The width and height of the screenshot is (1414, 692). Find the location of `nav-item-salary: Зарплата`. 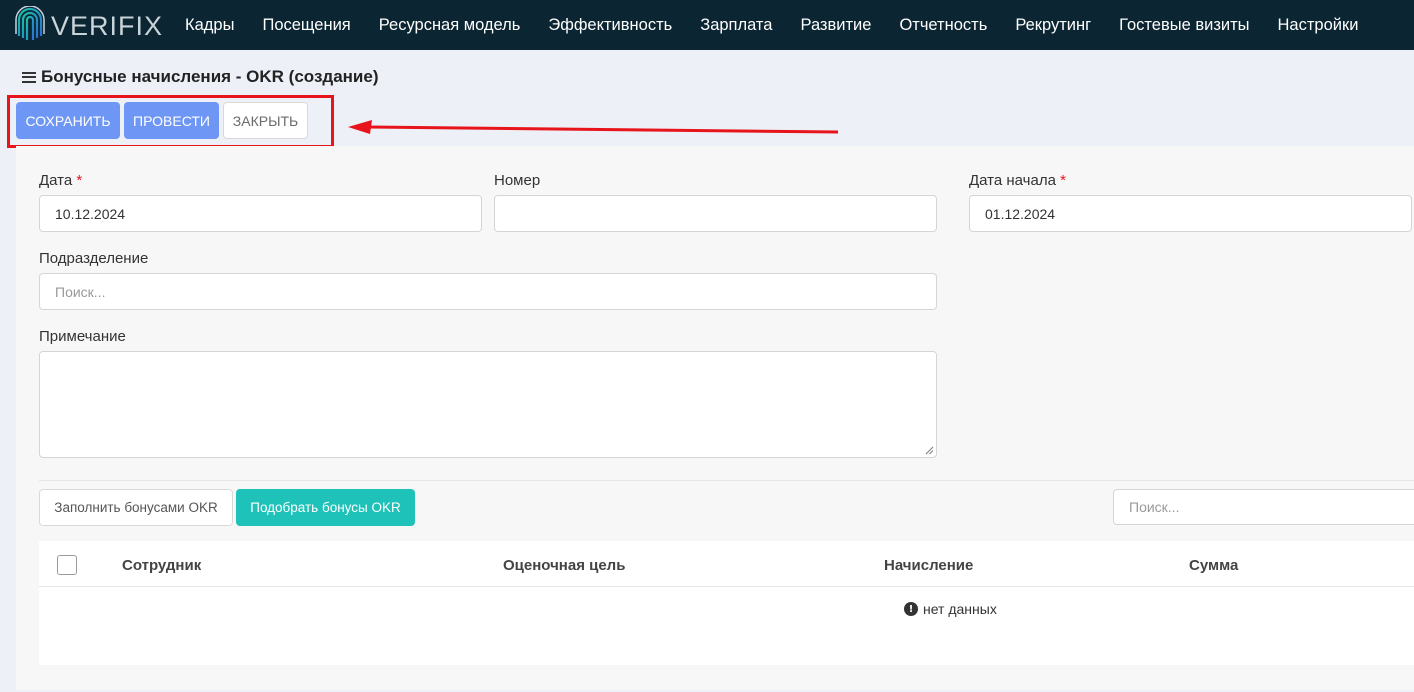

nav-item-salary: Зарплата is located at coordinates (736, 25).